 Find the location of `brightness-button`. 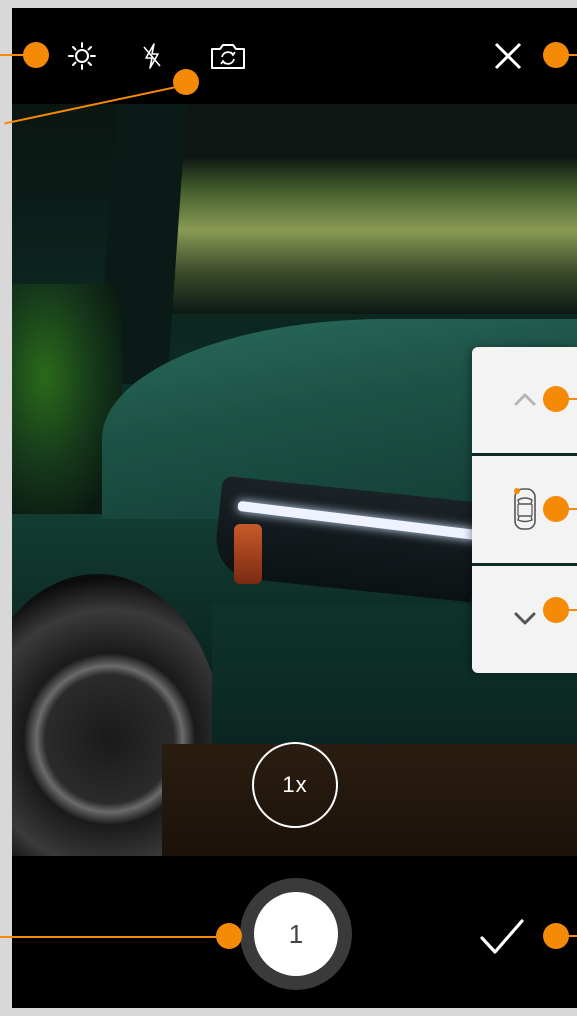

brightness-button is located at coordinates (82, 56).